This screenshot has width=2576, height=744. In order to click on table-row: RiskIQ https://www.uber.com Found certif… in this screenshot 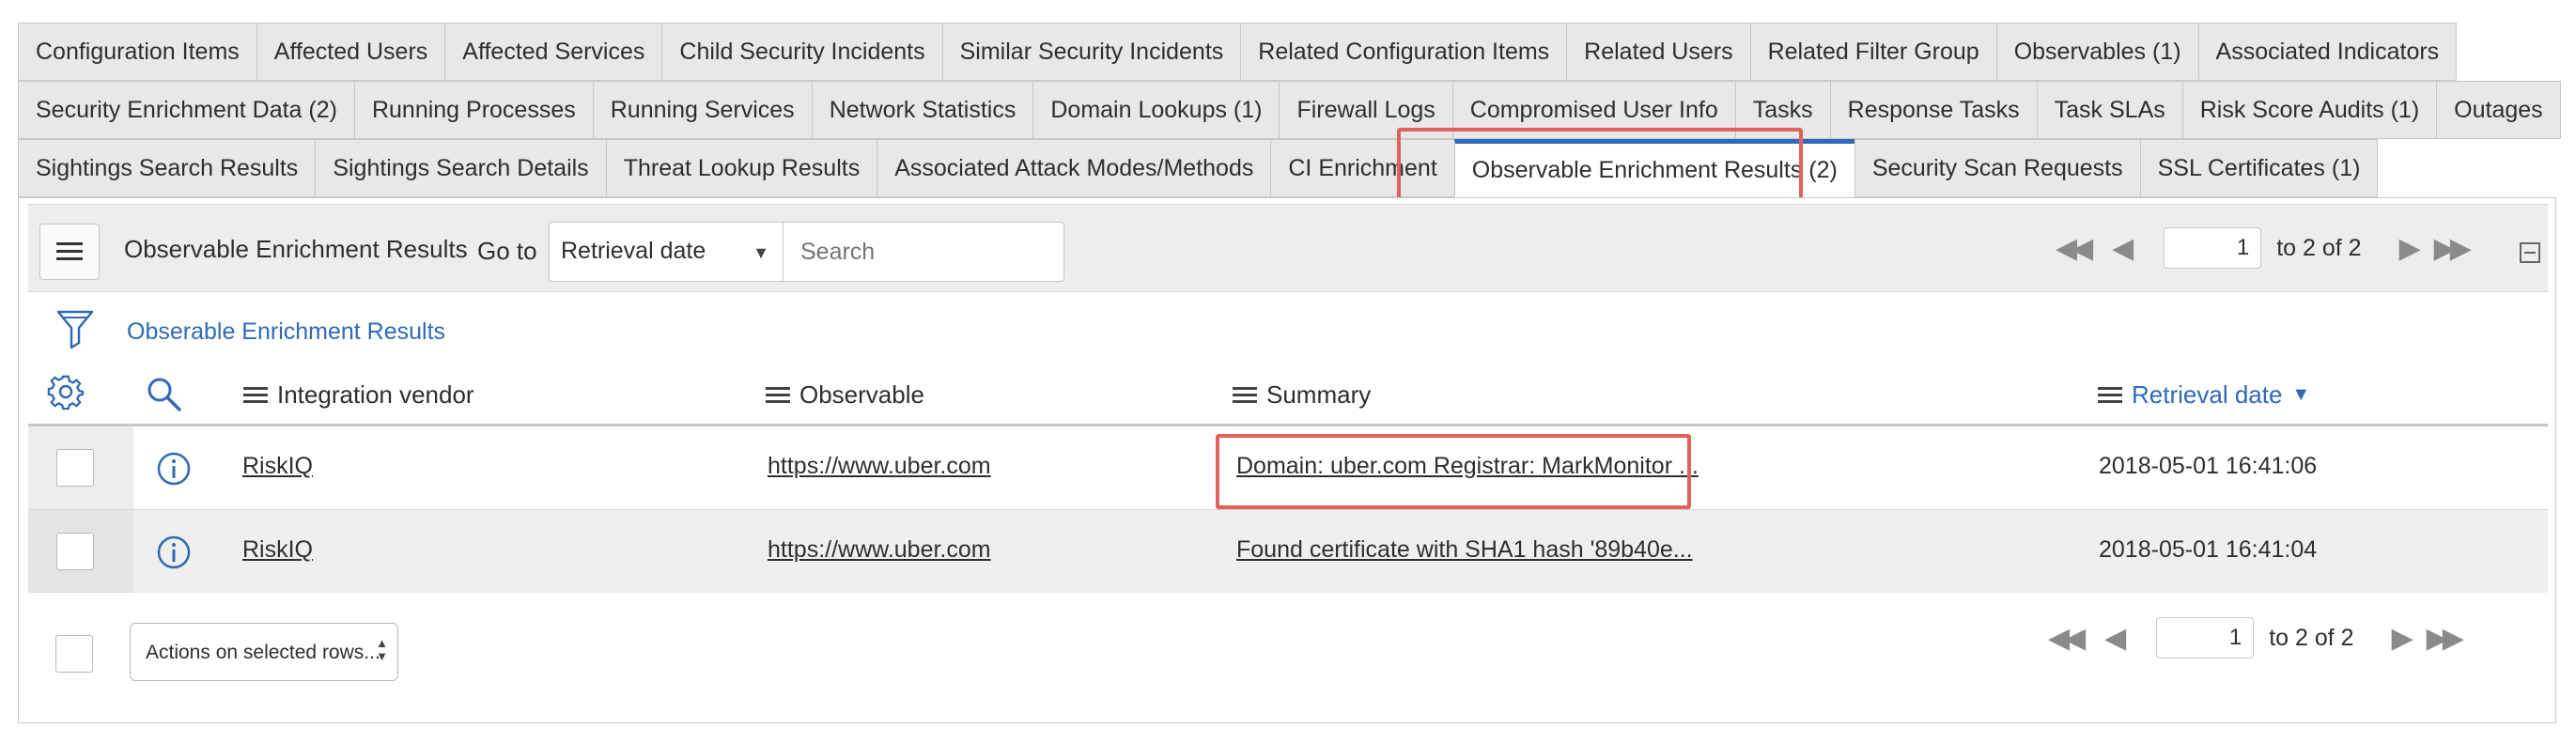, I will do `click(1288, 551)`.